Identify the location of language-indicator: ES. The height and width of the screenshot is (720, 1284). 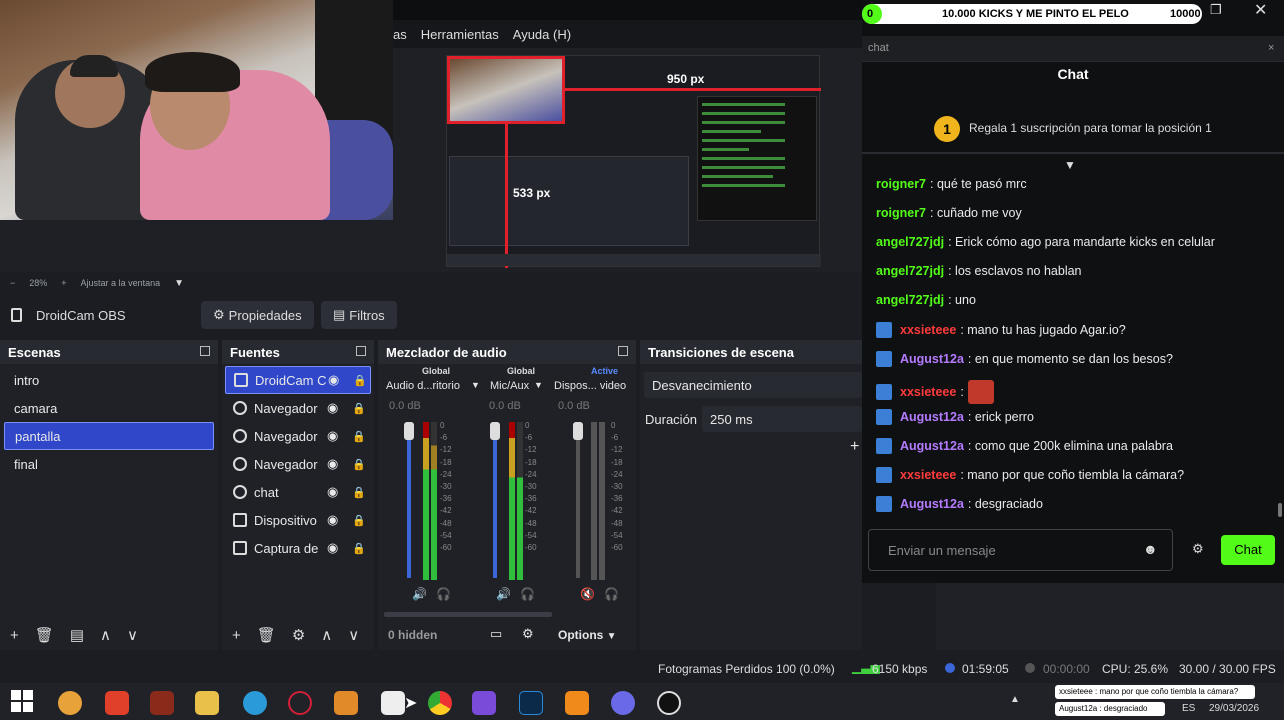
(1188, 708).